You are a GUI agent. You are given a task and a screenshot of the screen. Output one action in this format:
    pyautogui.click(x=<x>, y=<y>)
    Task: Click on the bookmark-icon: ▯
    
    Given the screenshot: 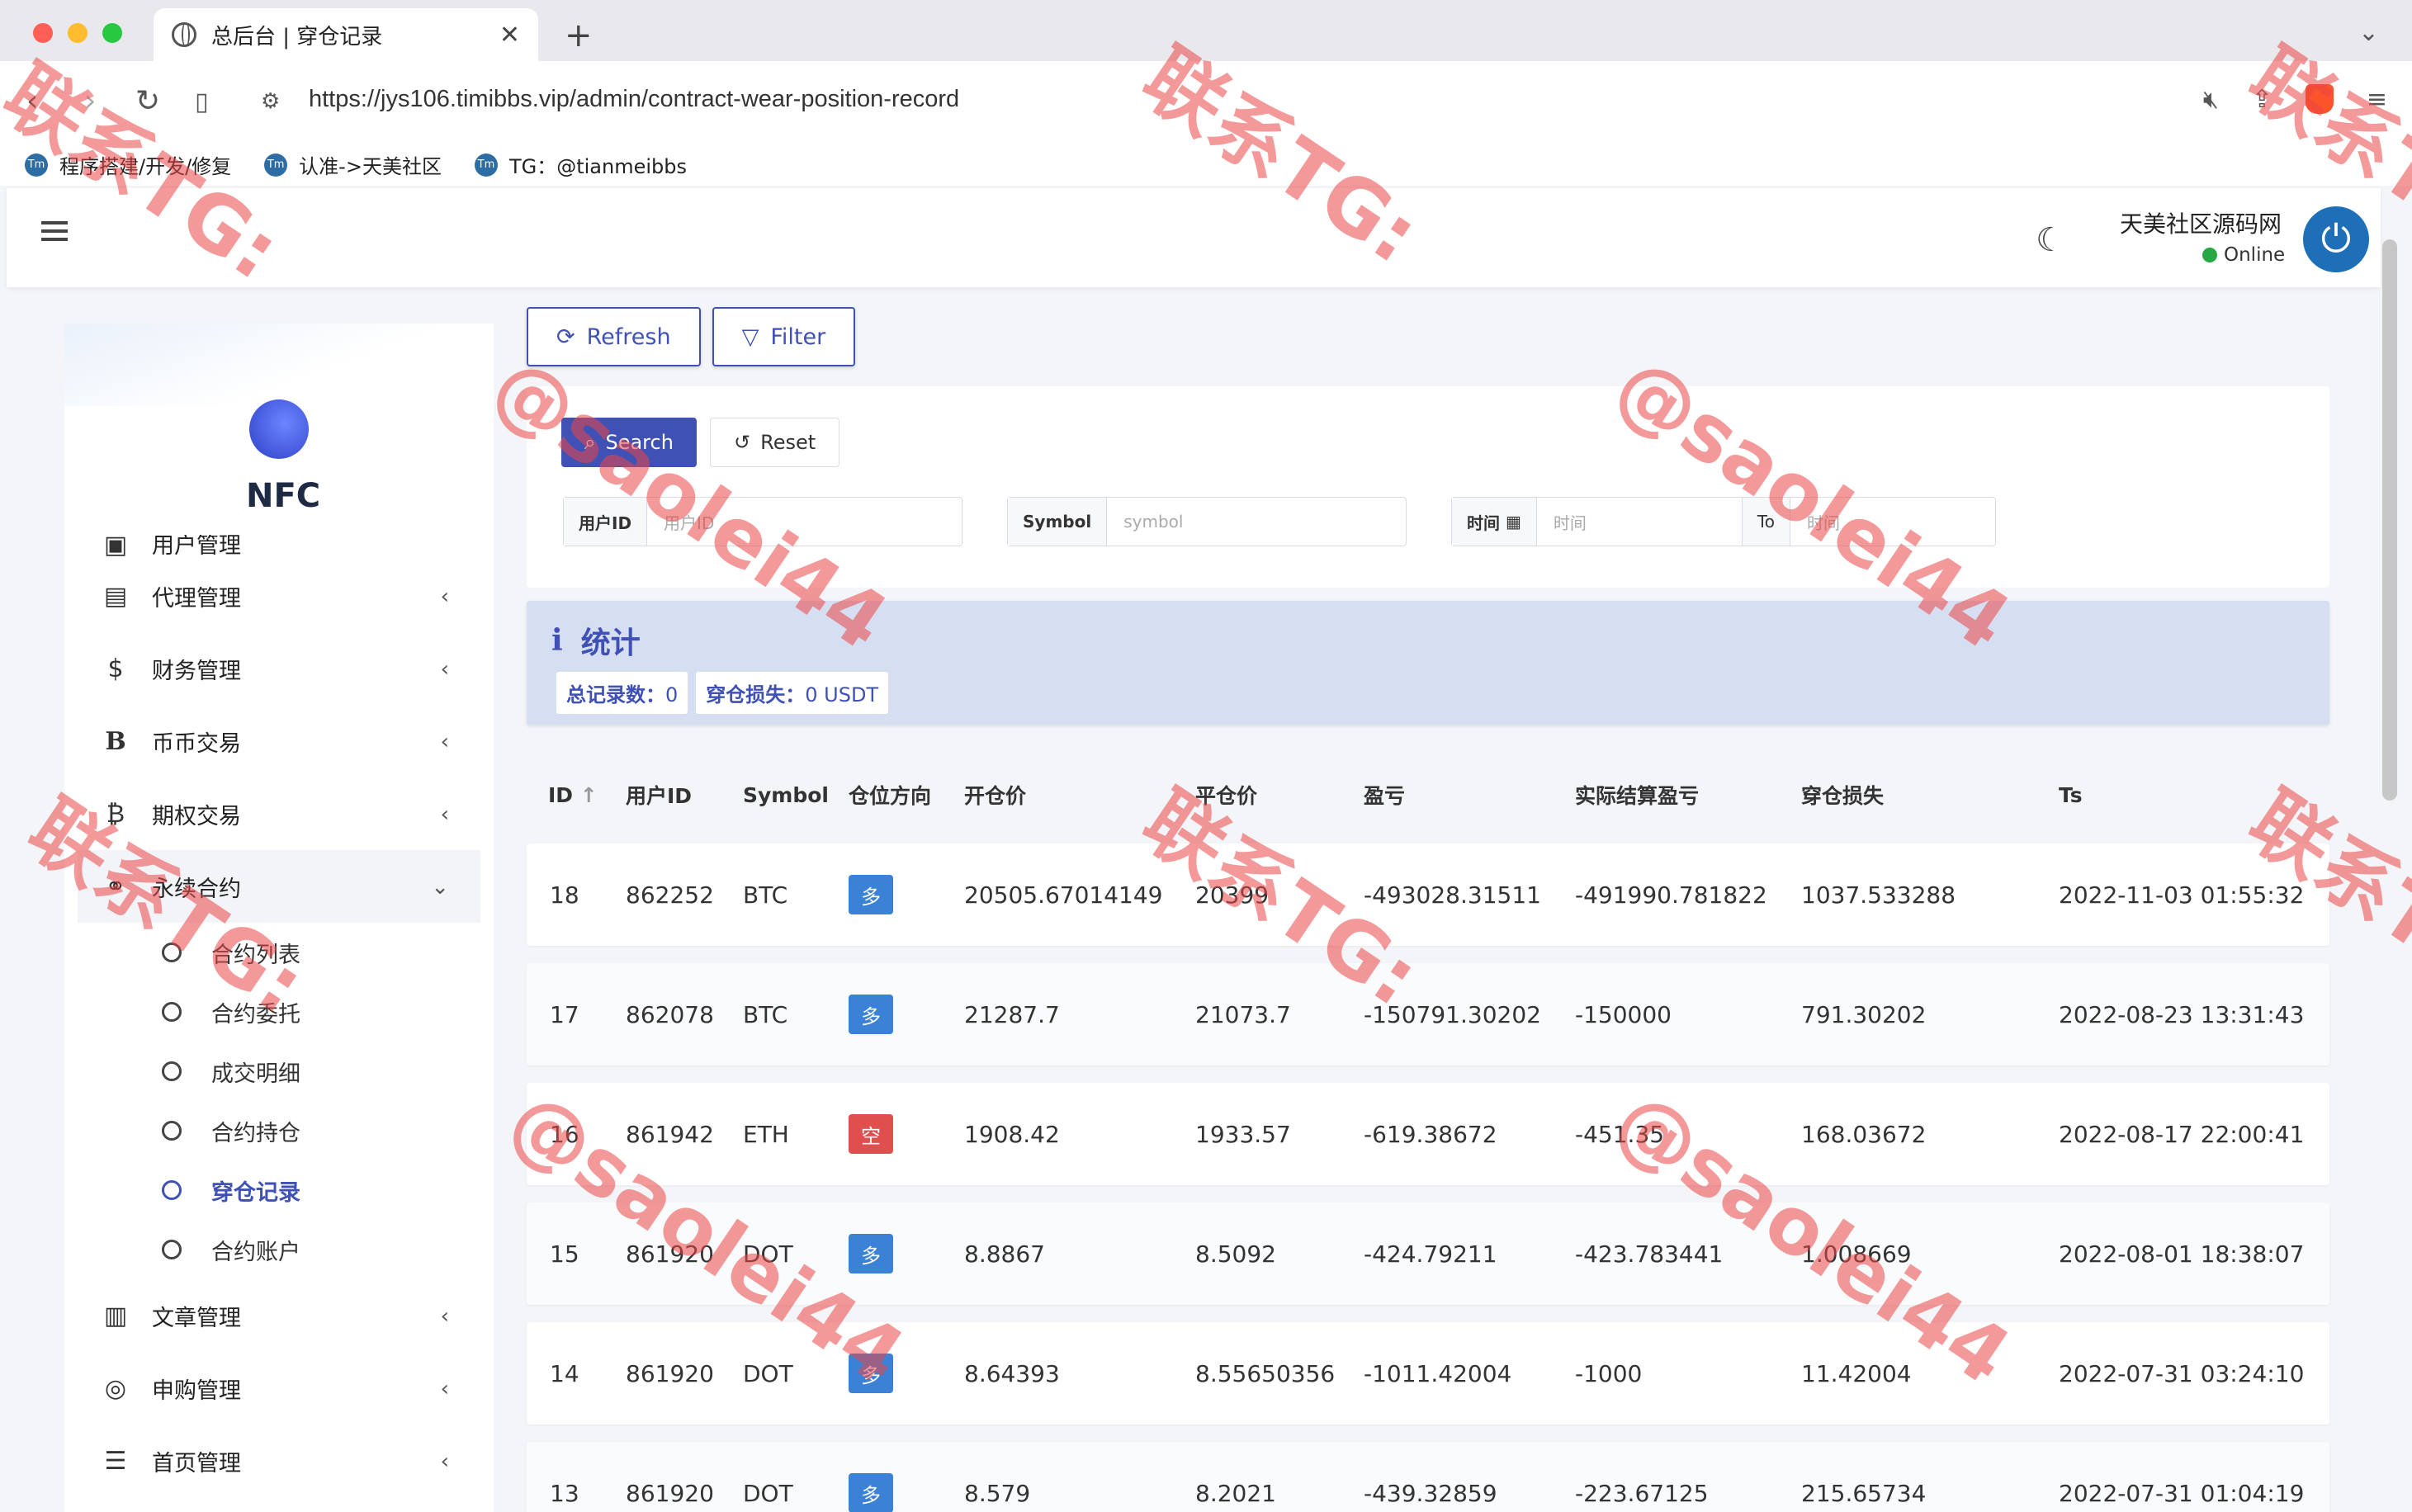 What is the action you would take?
    pyautogui.click(x=202, y=101)
    